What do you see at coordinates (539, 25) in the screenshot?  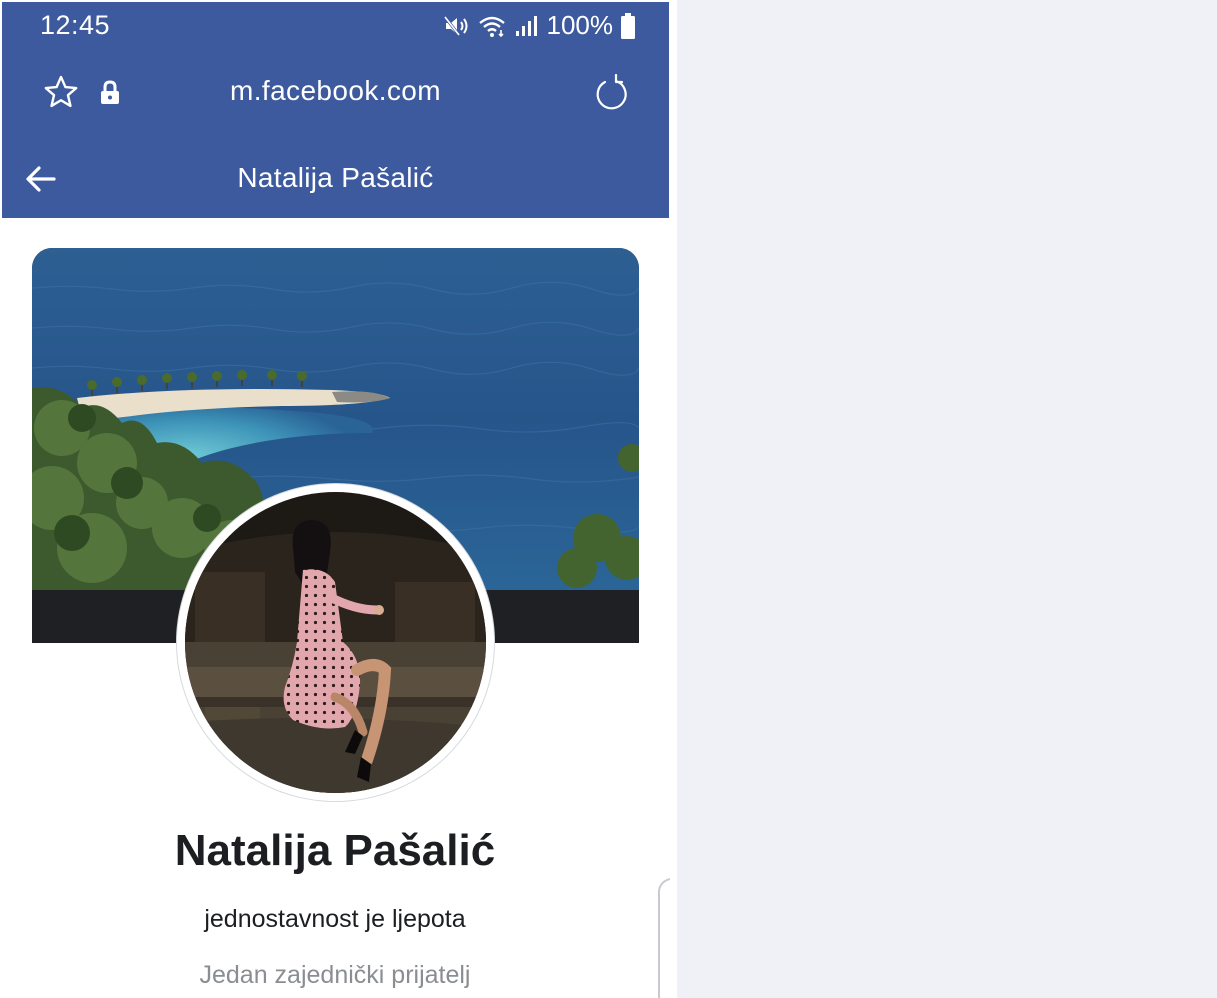 I see `status-icons: 100%` at bounding box center [539, 25].